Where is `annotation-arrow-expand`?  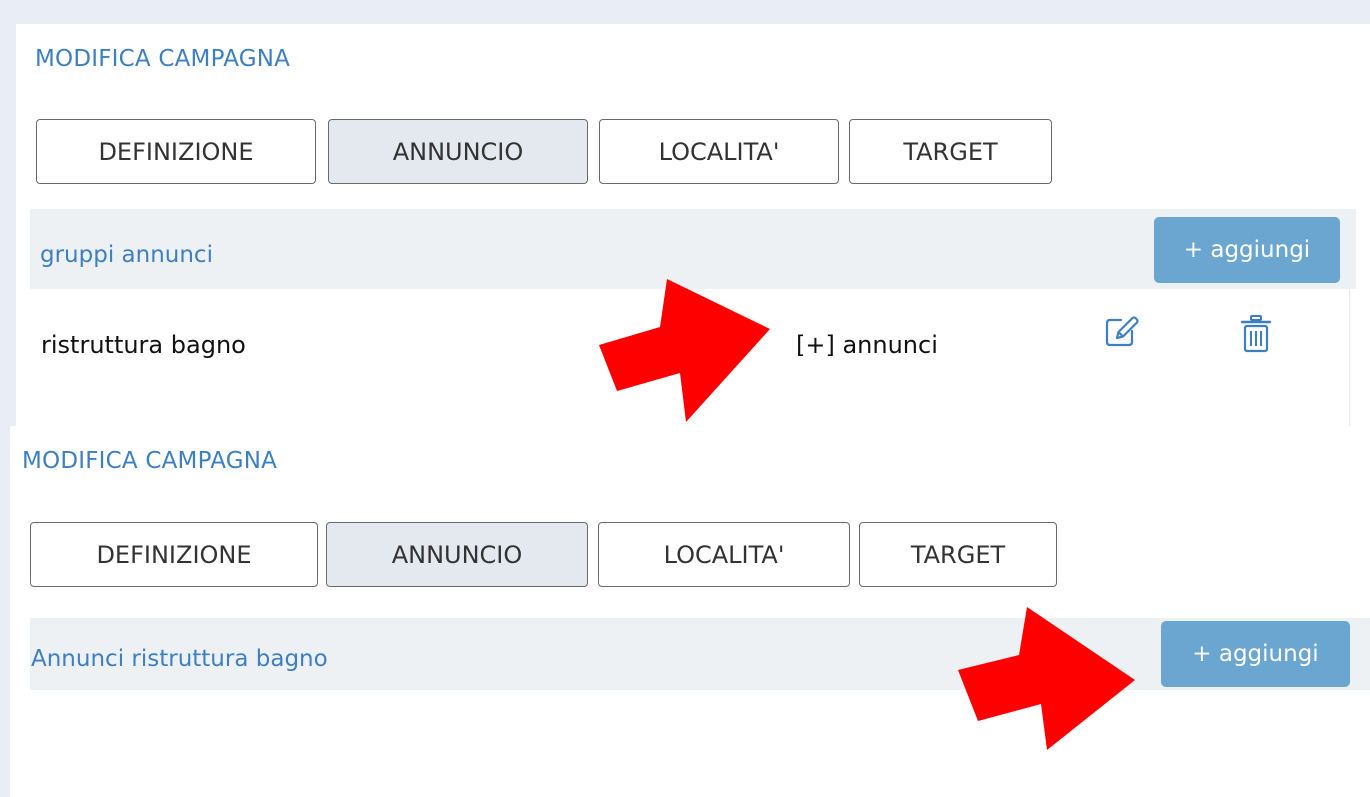 annotation-arrow-expand is located at coordinates (684, 350).